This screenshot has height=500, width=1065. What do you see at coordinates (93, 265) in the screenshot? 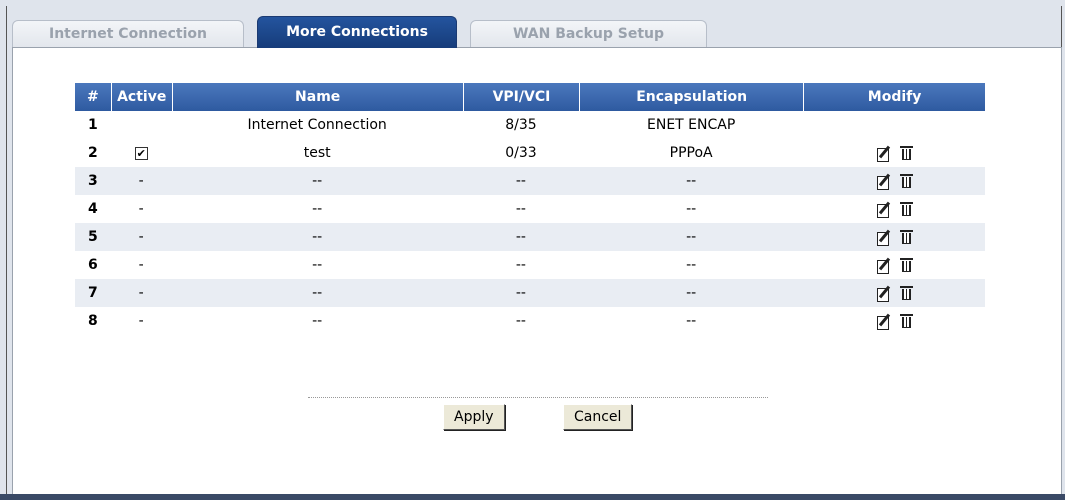
I see `row-number: 6` at bounding box center [93, 265].